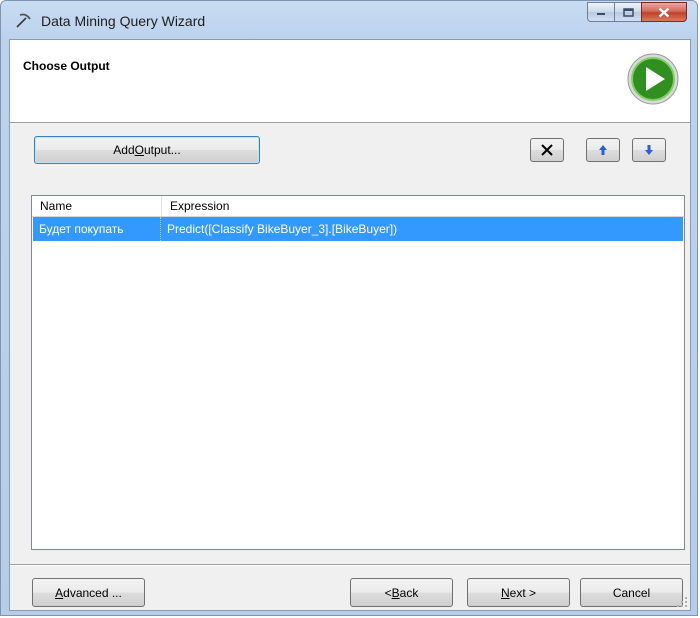 The width and height of the screenshot is (700, 618). I want to click on row-name-cell: Будет покупать, so click(97, 229).